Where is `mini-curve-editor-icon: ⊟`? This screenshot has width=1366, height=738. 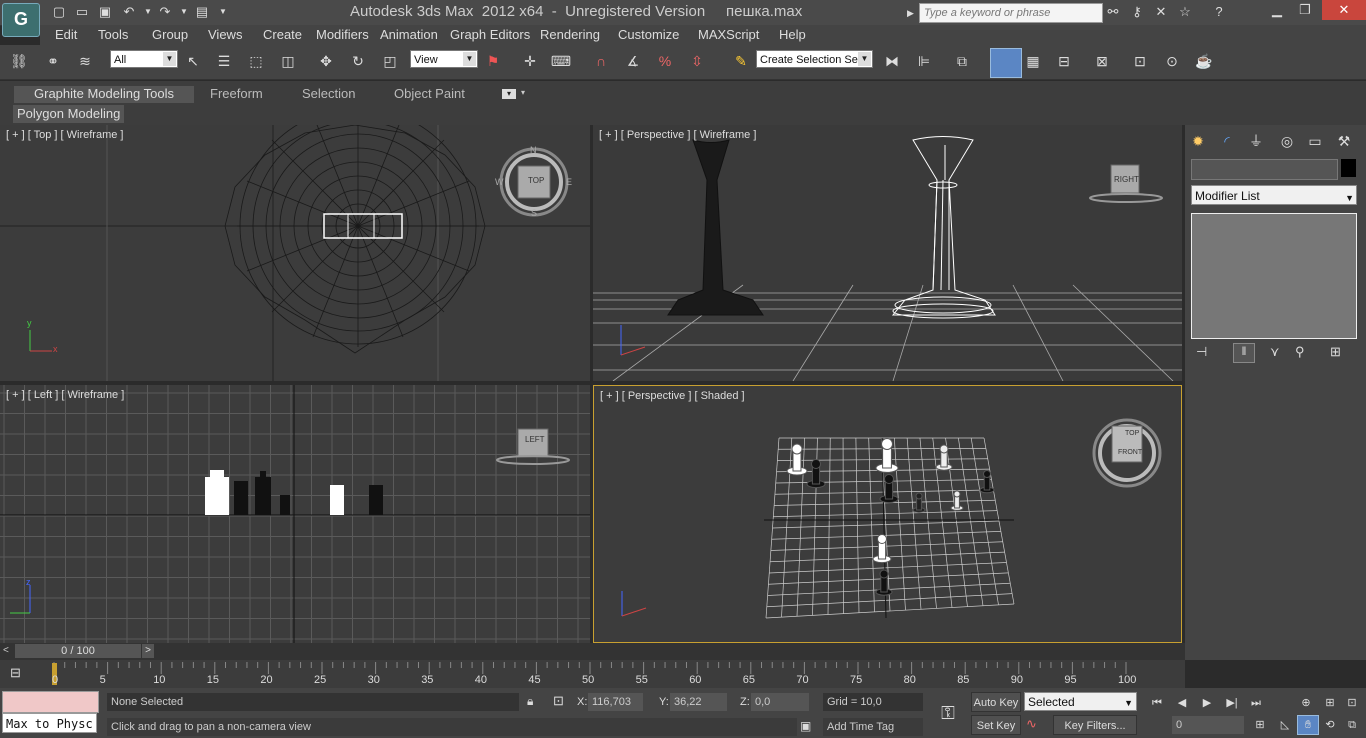 mini-curve-editor-icon: ⊟ is located at coordinates (21, 674).